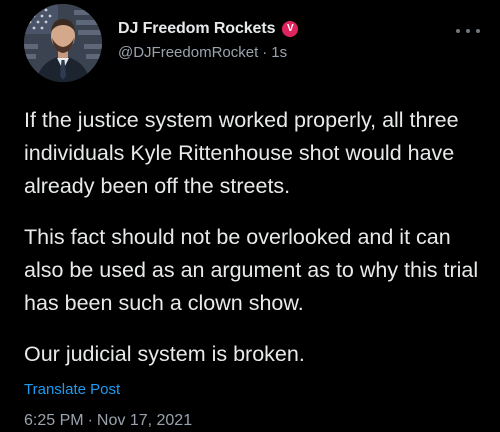  I want to click on author-handle: @DJFreedomRocket, so click(188, 52).